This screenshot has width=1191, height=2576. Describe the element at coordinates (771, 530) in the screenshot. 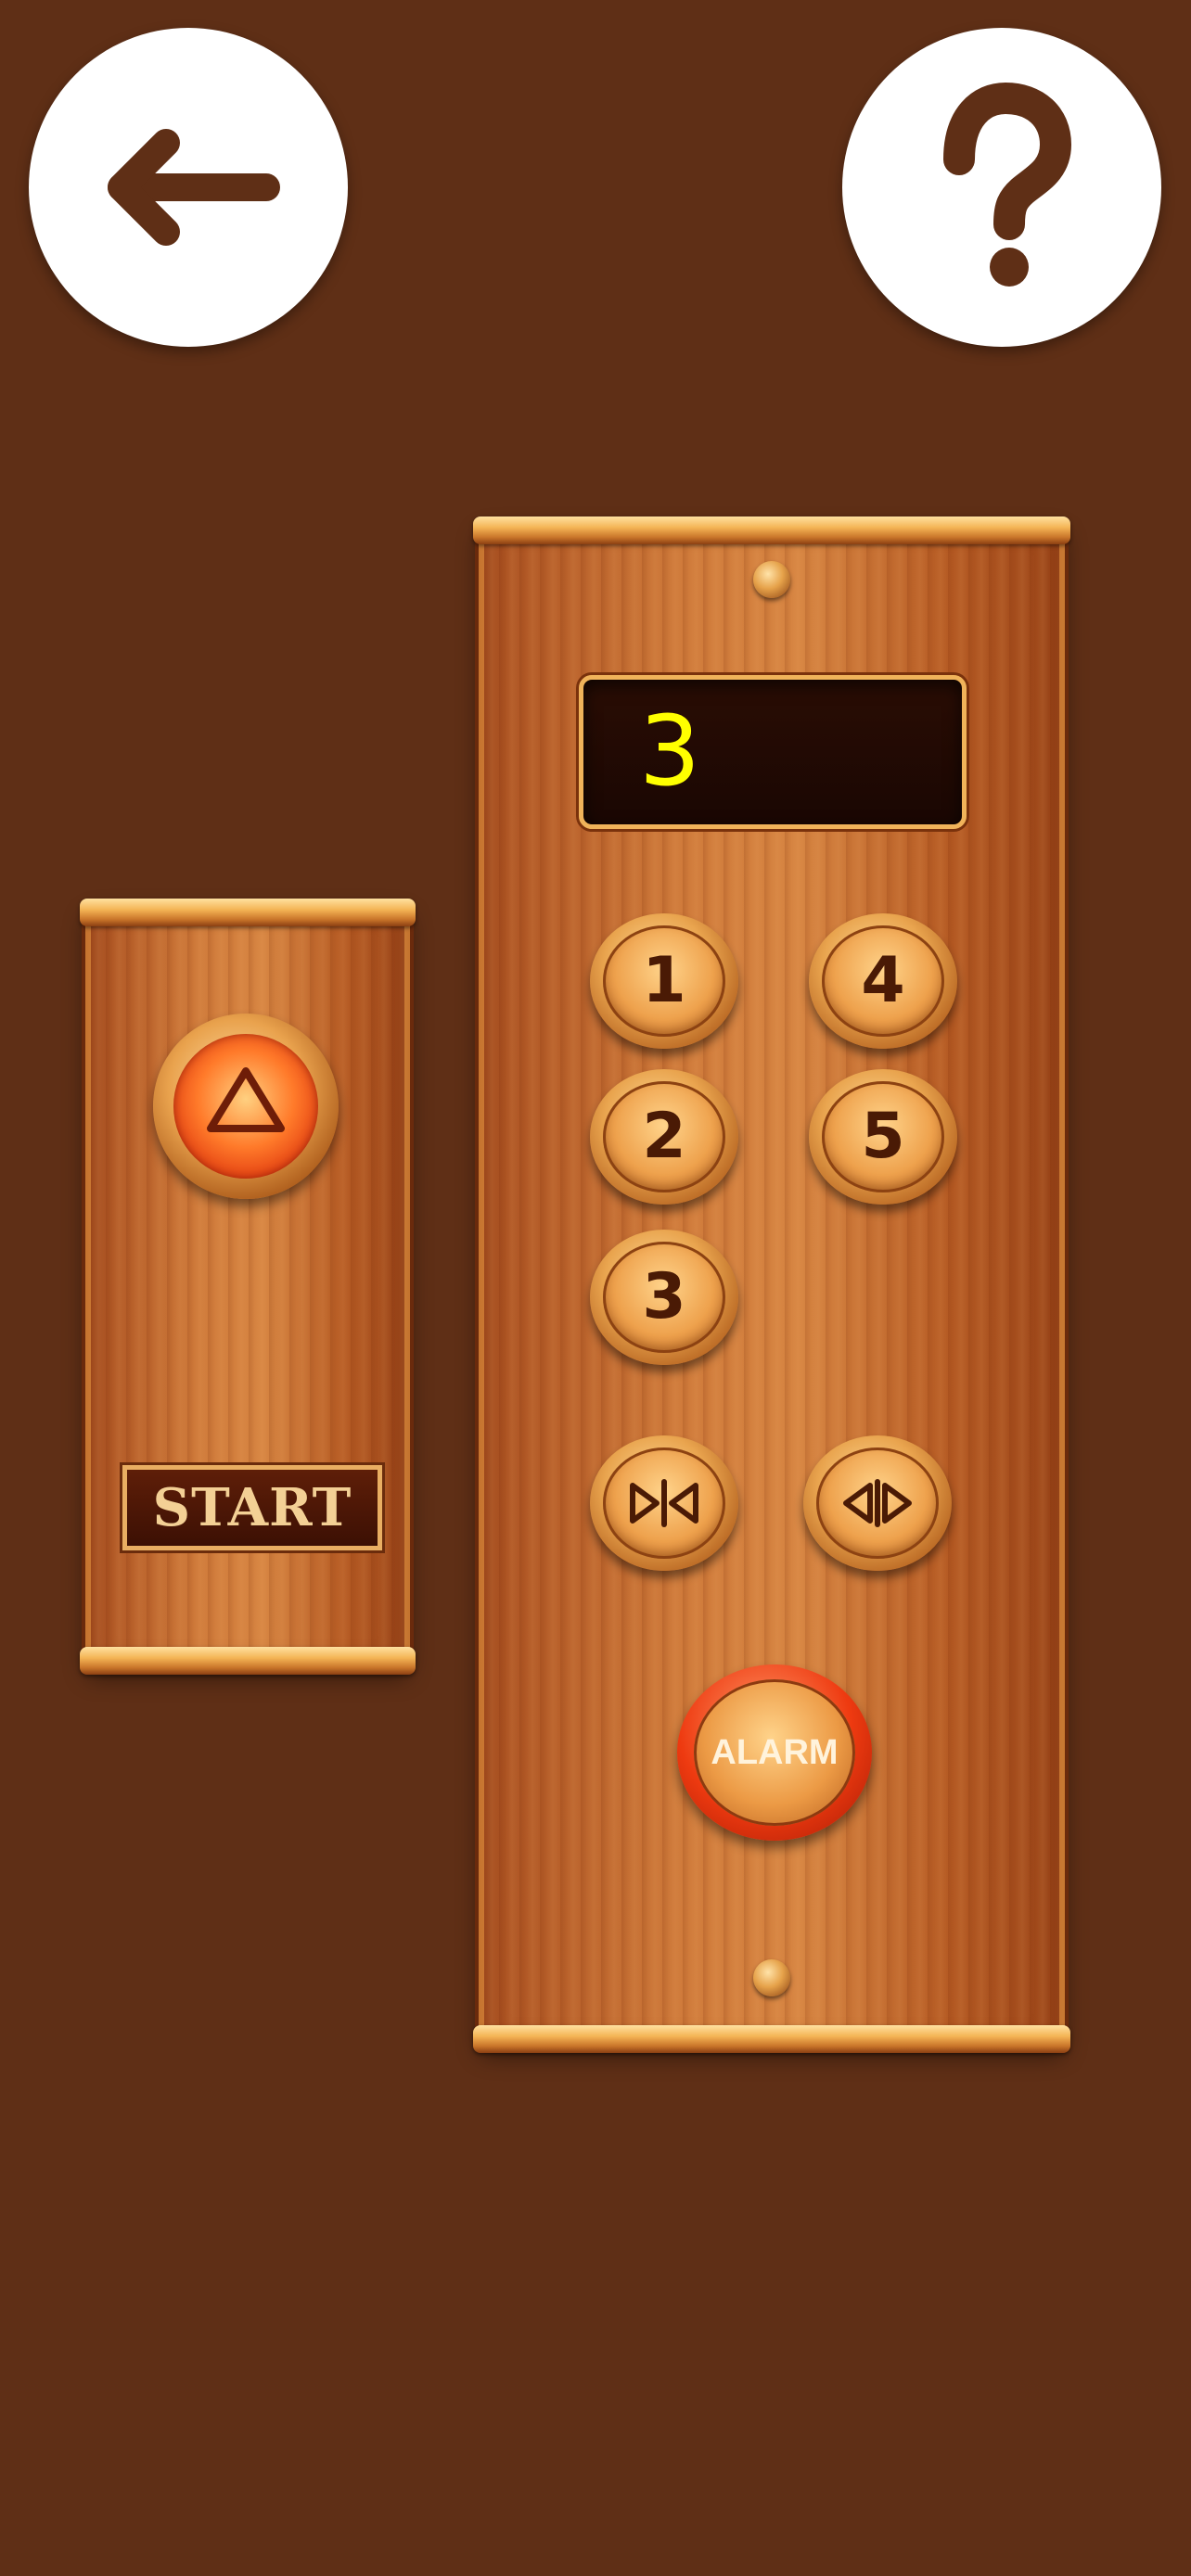

I see `elevator-panel-top-cap` at that location.